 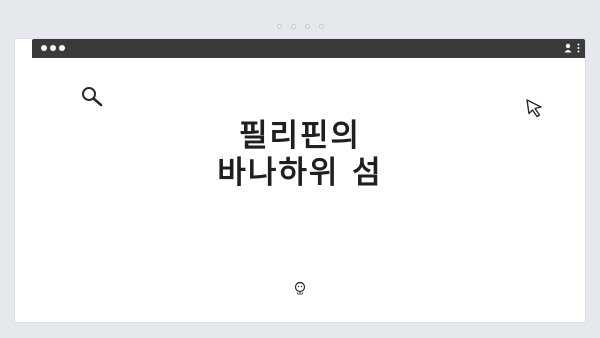 I want to click on cursor-pointer-icon, so click(x=534, y=108).